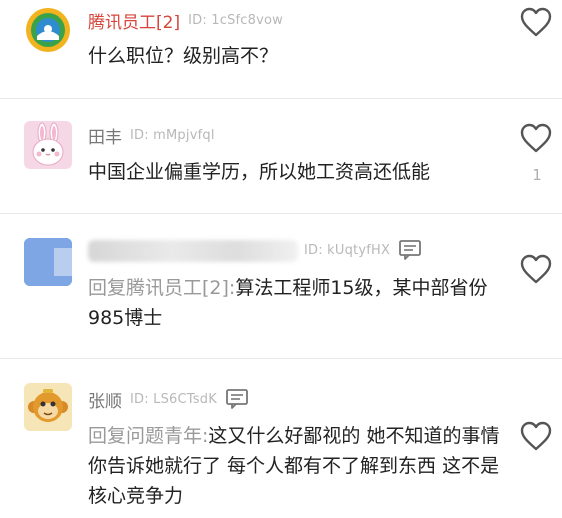 This screenshot has height=518, width=562. What do you see at coordinates (537, 175) in the screenshot?
I see `like-count: 1` at bounding box center [537, 175].